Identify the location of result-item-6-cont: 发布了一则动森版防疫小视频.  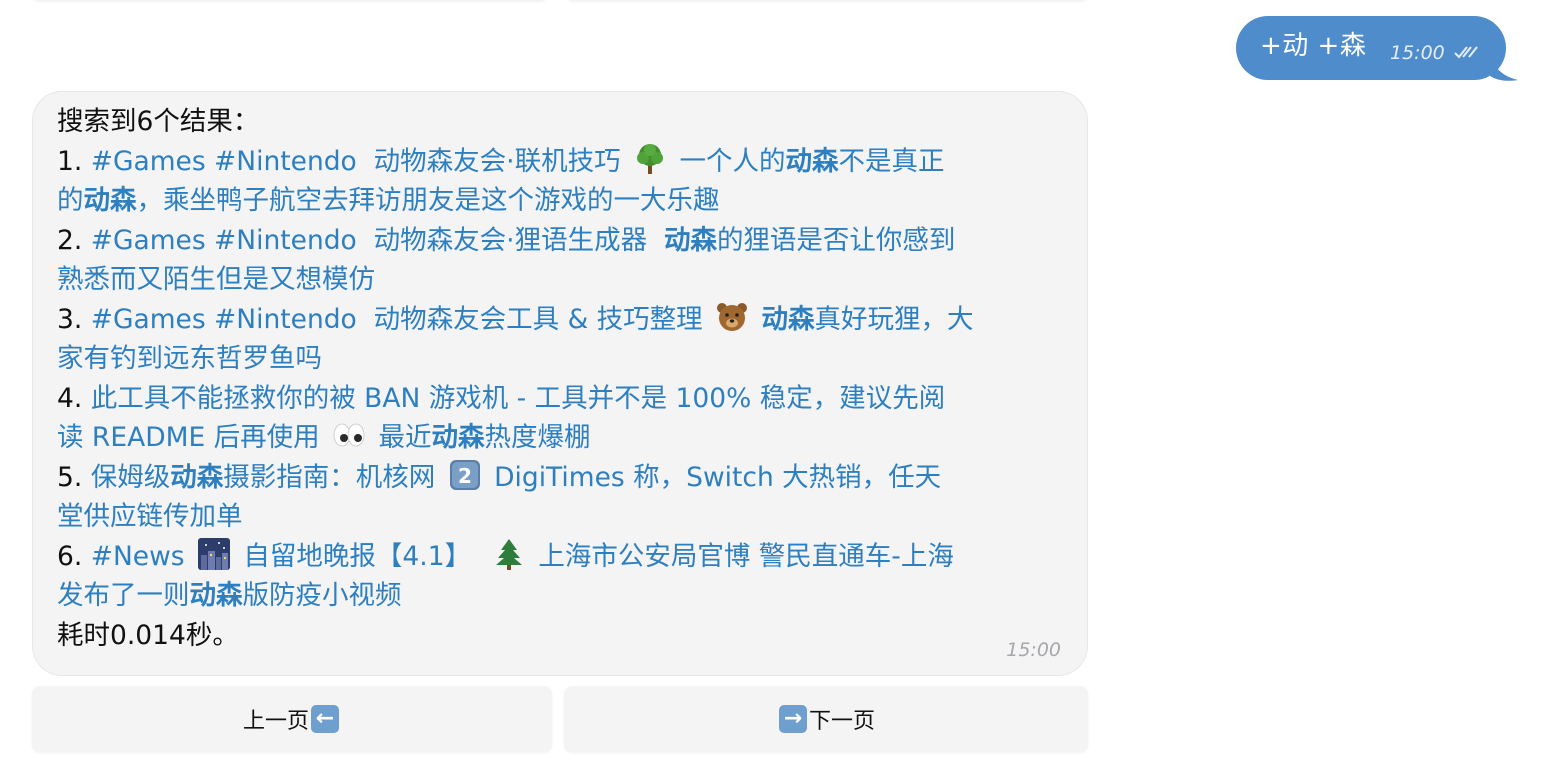
(562, 596).